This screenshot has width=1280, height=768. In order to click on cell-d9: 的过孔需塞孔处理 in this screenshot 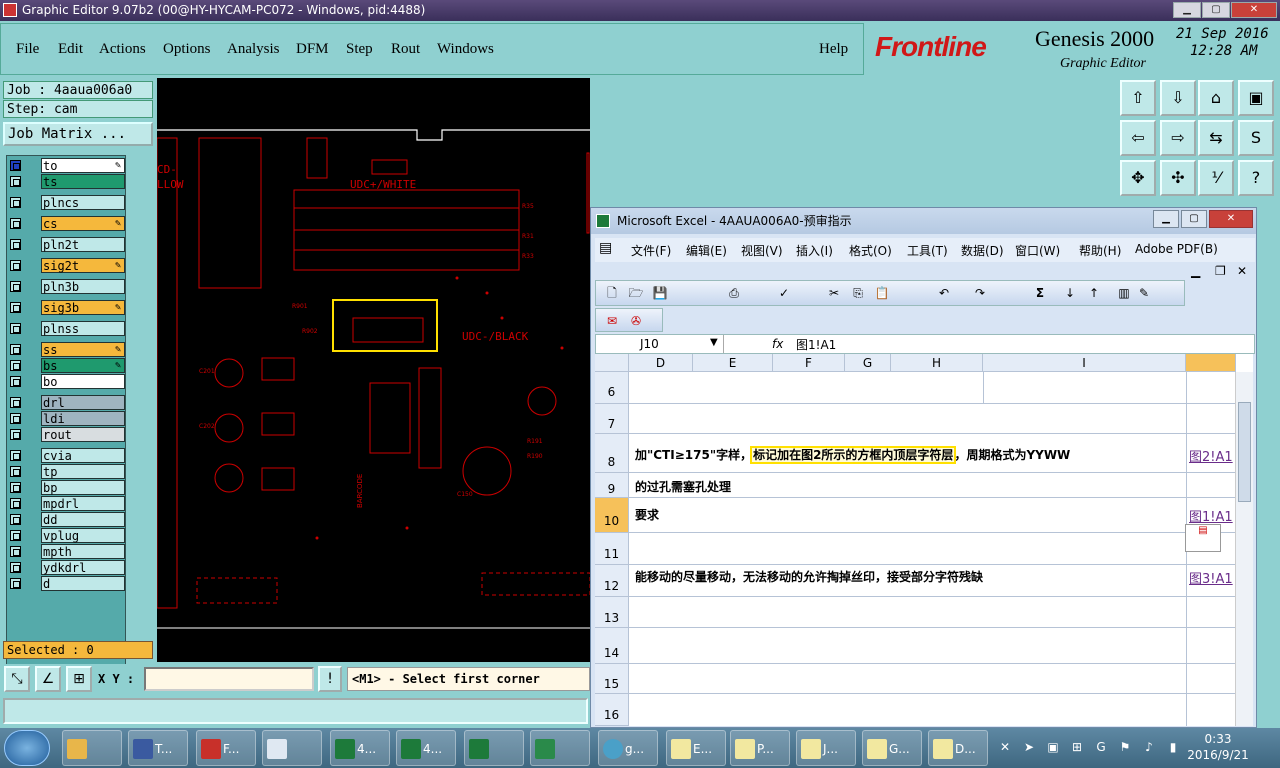, I will do `click(683, 486)`.